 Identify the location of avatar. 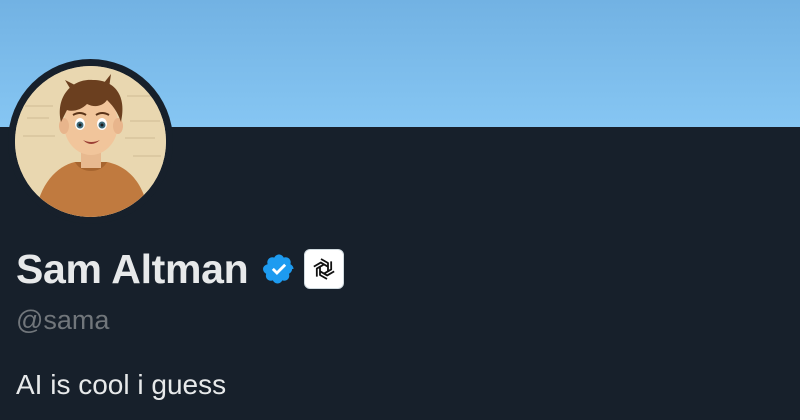
(90, 141).